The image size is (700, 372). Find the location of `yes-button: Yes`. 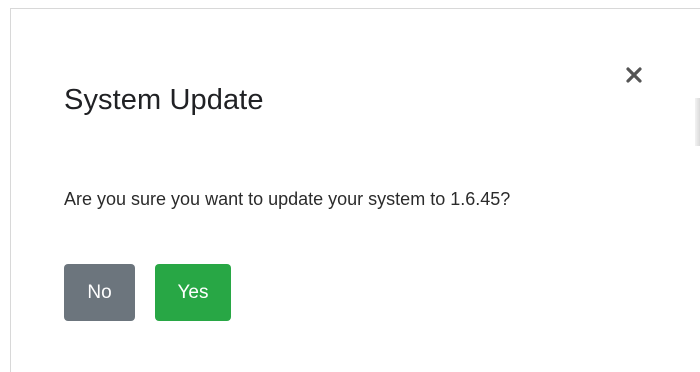

yes-button: Yes is located at coordinates (193, 292).